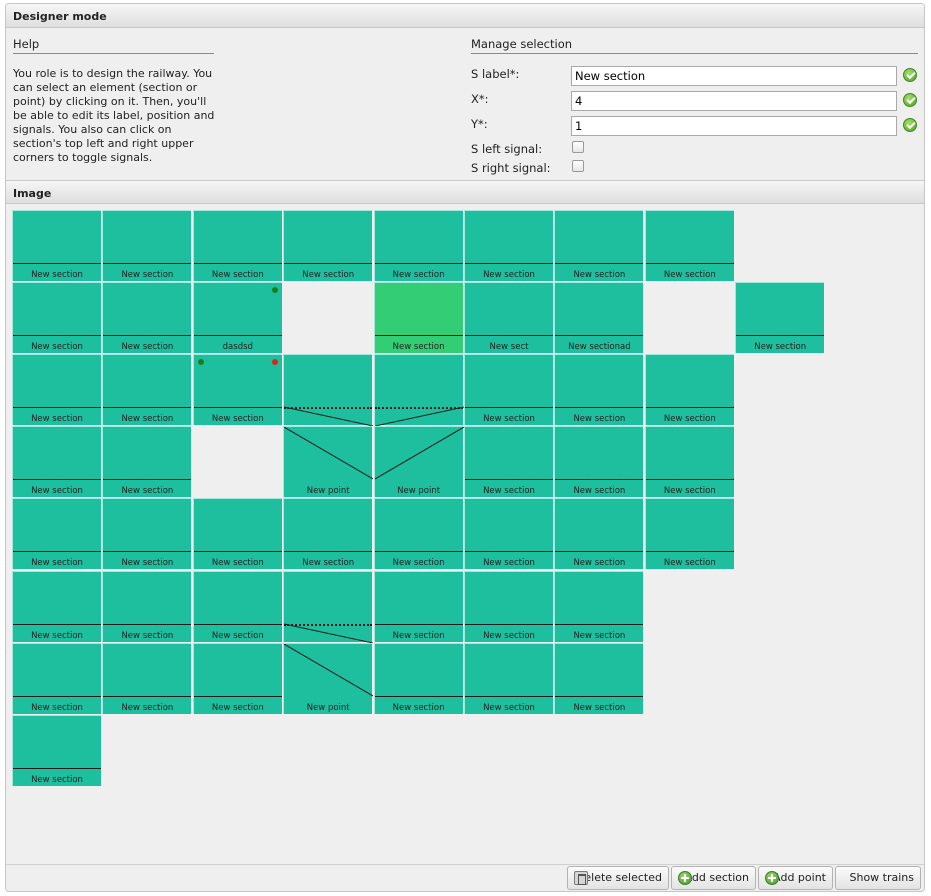  I want to click on cell-label: dasdsd, so click(237, 347).